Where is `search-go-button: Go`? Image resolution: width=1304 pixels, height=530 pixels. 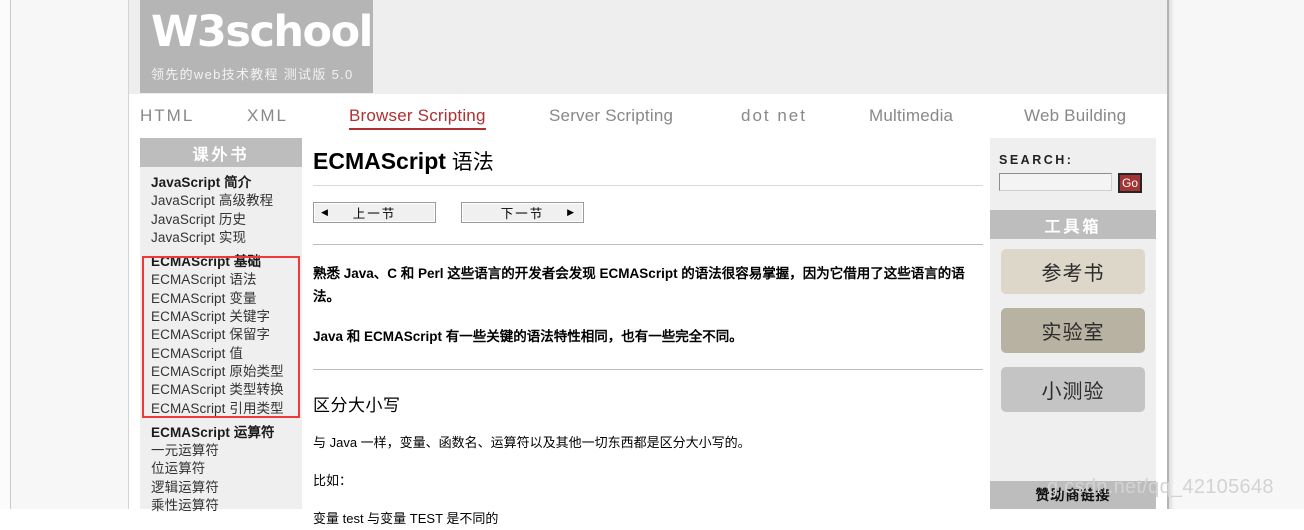 search-go-button: Go is located at coordinates (1130, 183).